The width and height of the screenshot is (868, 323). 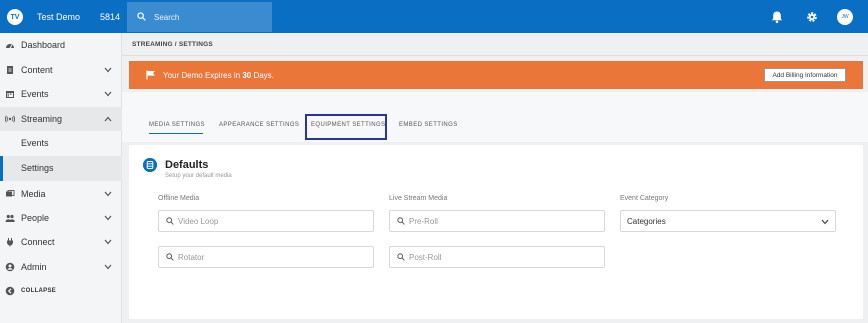 What do you see at coordinates (423, 221) in the screenshot?
I see `pre-roll-placeholder: Pre-Roll` at bounding box center [423, 221].